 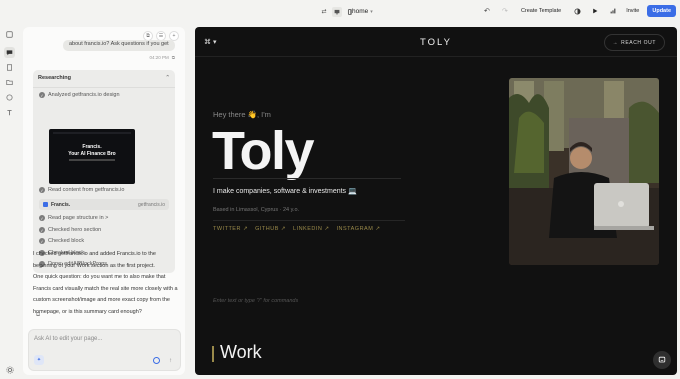 I want to click on step-label: Checked block, so click(x=66, y=241).